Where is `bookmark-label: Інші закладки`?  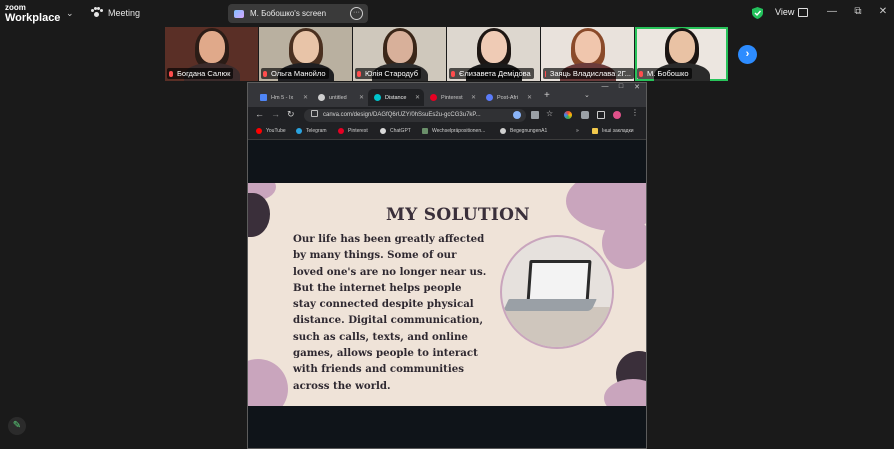 bookmark-label: Інші закладки is located at coordinates (618, 131).